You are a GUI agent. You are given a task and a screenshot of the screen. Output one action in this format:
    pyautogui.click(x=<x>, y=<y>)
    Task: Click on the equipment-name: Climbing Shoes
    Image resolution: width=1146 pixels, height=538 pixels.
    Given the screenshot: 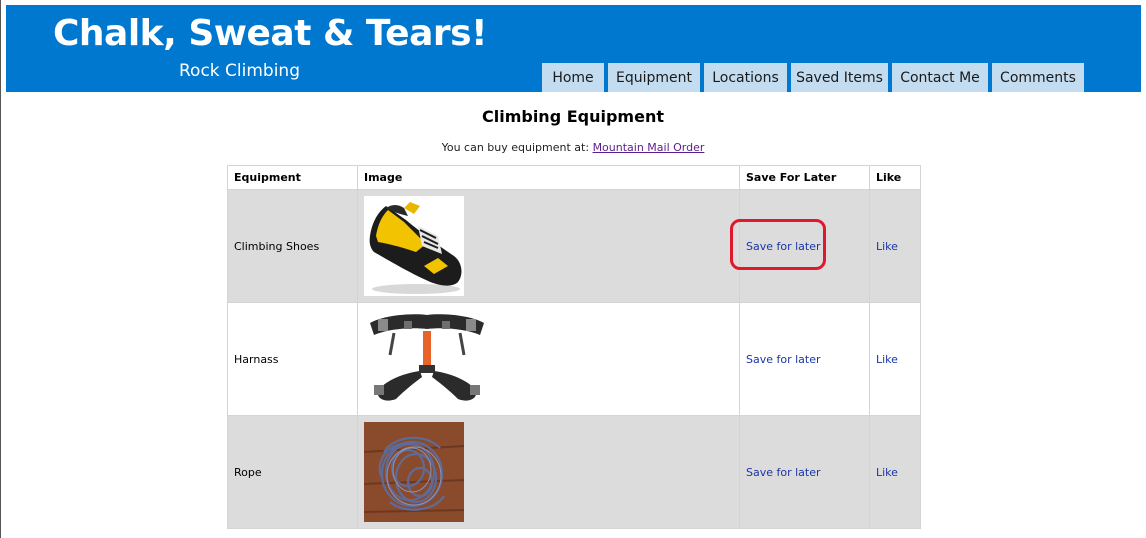 What is the action you would take?
    pyautogui.click(x=292, y=246)
    